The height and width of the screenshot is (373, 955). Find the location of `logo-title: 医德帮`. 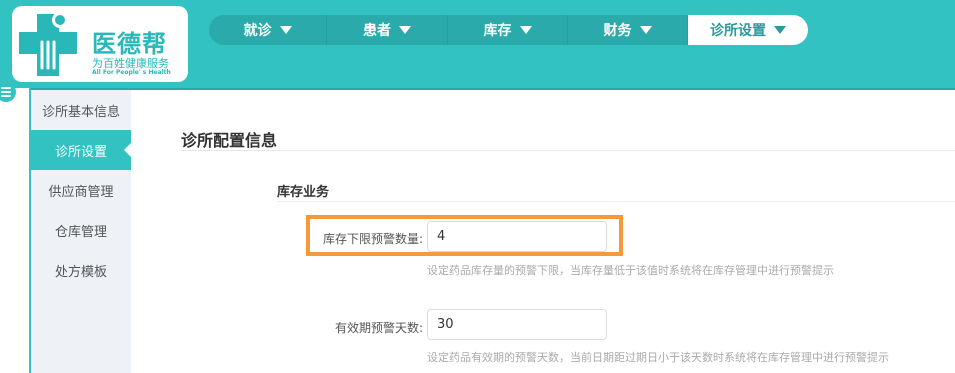

logo-title: 医德帮 is located at coordinates (129, 44).